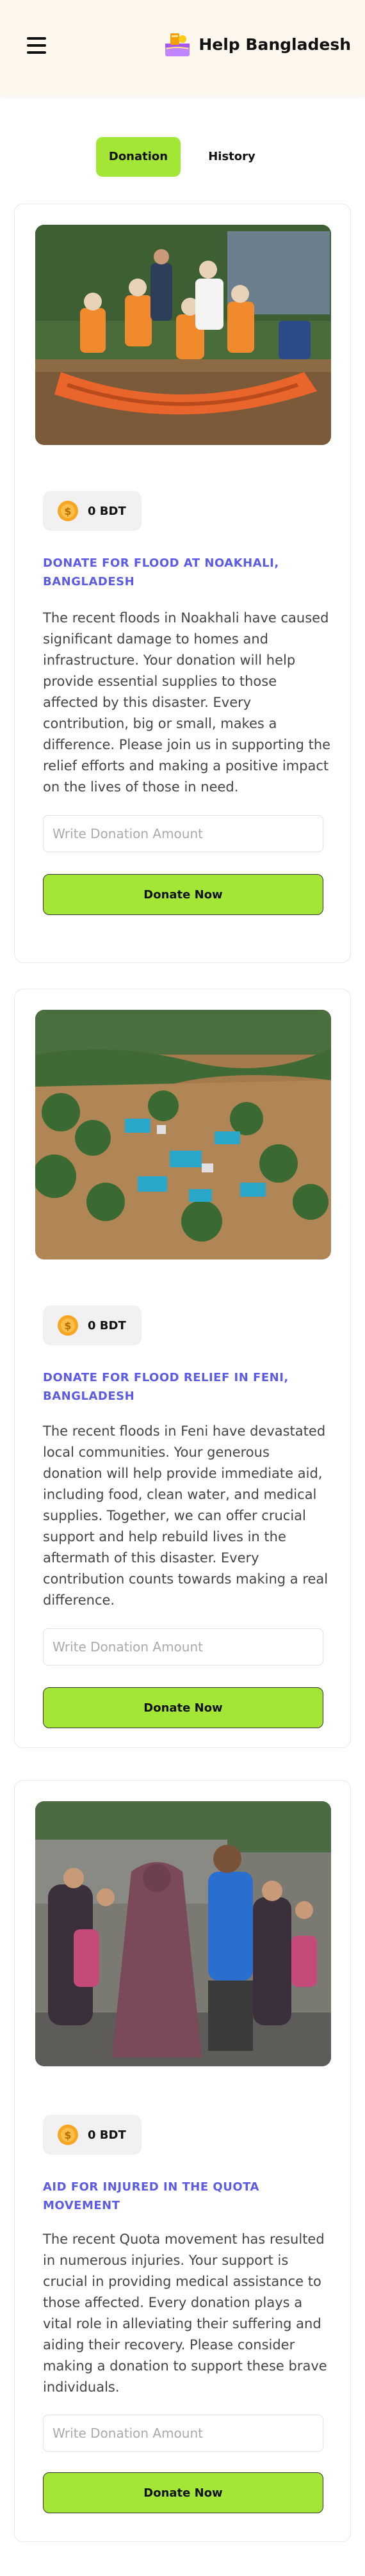  I want to click on card-title: DONATE FOR FLOOD AT NOAKHALI, BANGLADESH, so click(161, 572).